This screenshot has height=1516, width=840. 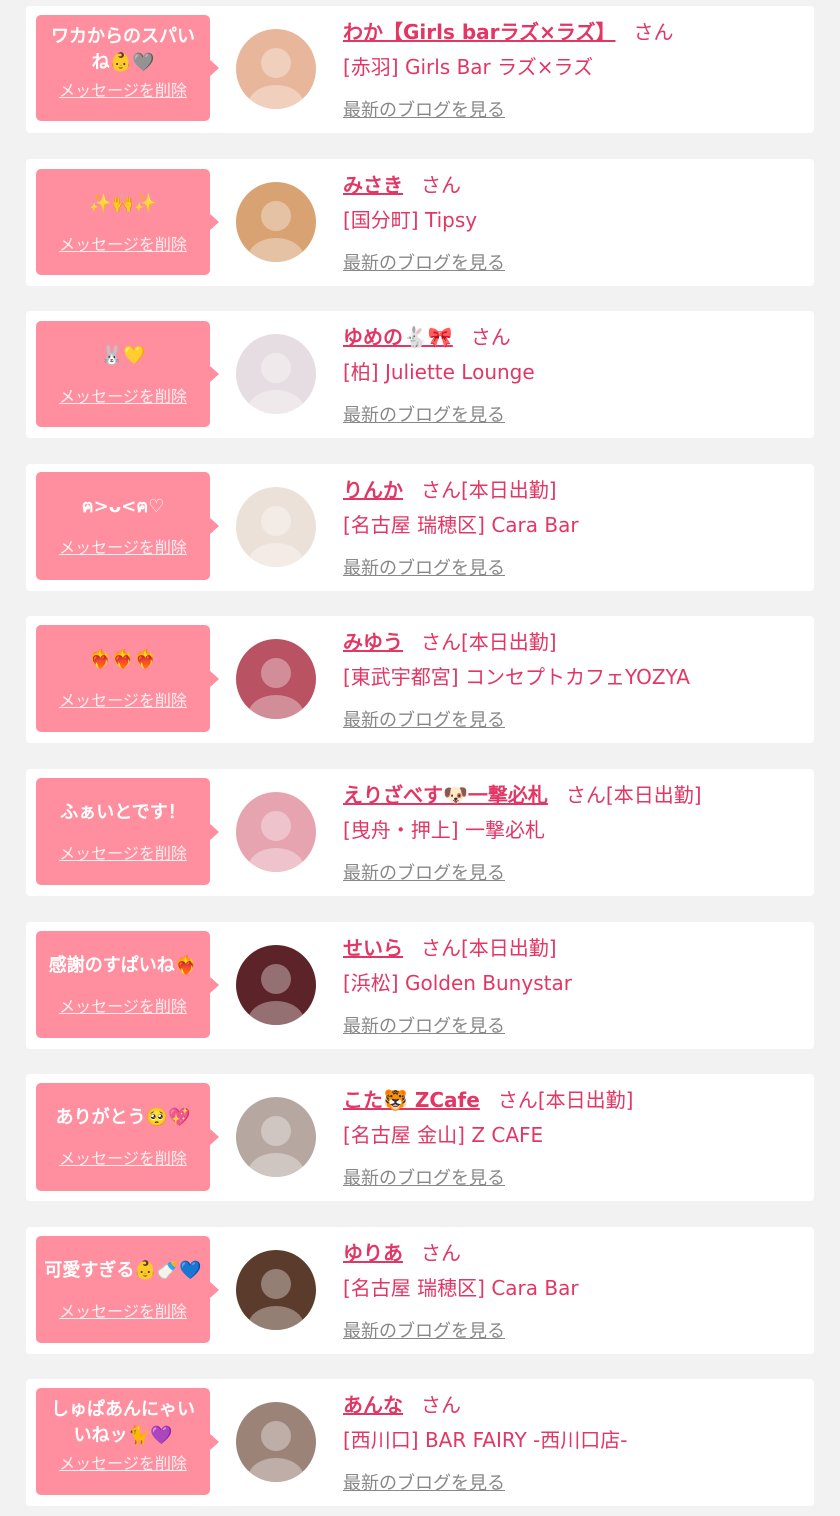 I want to click on card-info: りんか さん[本日出勤] [名古屋 瑞穂区] Cara Bar 最新のブログを見る, so click(x=568, y=526).